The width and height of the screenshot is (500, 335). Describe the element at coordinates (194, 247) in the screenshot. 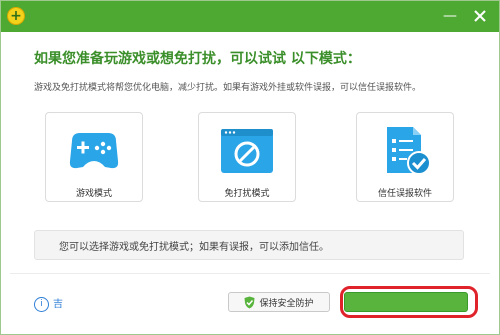

I see `info-text: 您可以选择游戏或免打扰模式；如果有误报，可以添加信任。` at that location.